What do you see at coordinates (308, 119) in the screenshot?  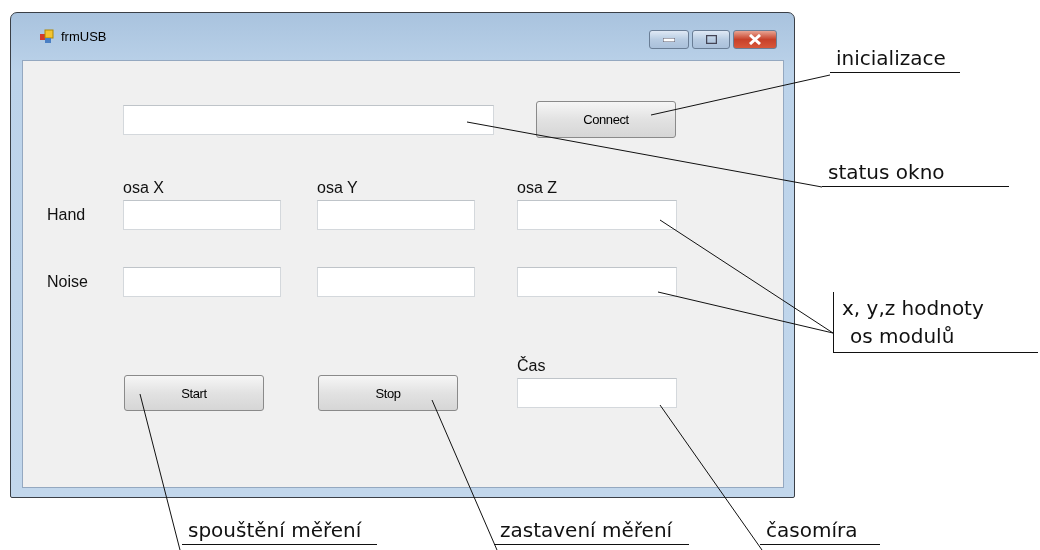 I see `status-field` at bounding box center [308, 119].